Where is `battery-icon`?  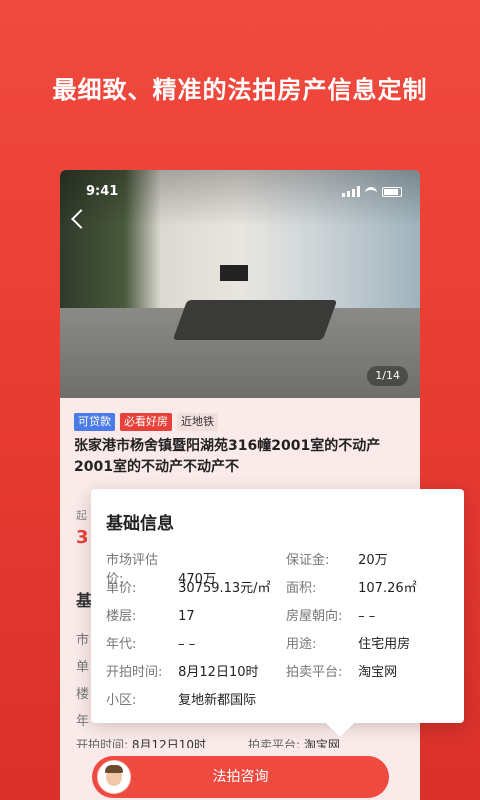 battery-icon is located at coordinates (392, 191).